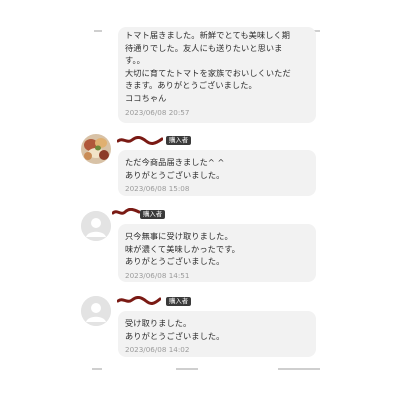  I want to click on review-timestamp: 2023/06/08 20:57, so click(157, 112).